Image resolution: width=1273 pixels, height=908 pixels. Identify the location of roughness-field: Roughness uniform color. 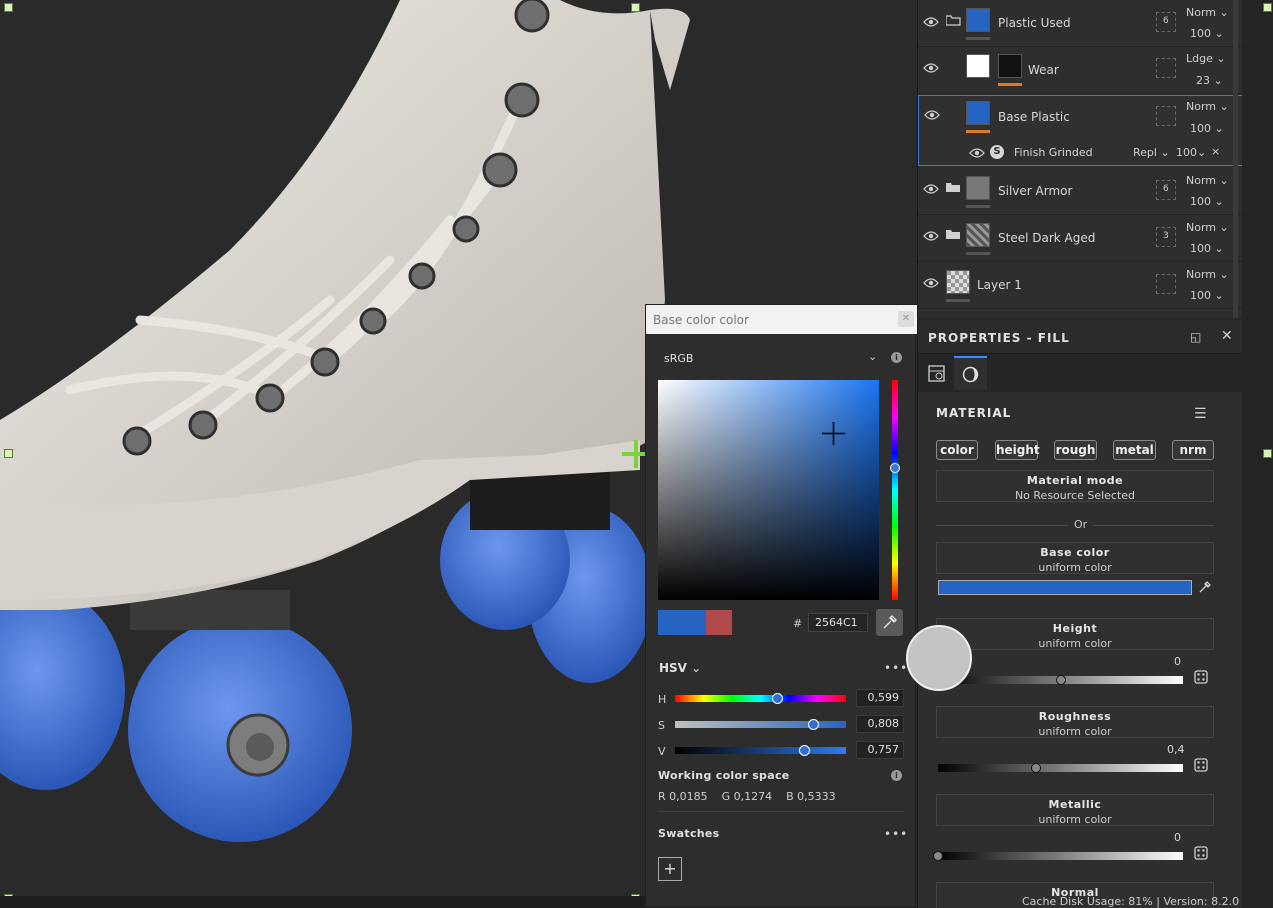
(1075, 722).